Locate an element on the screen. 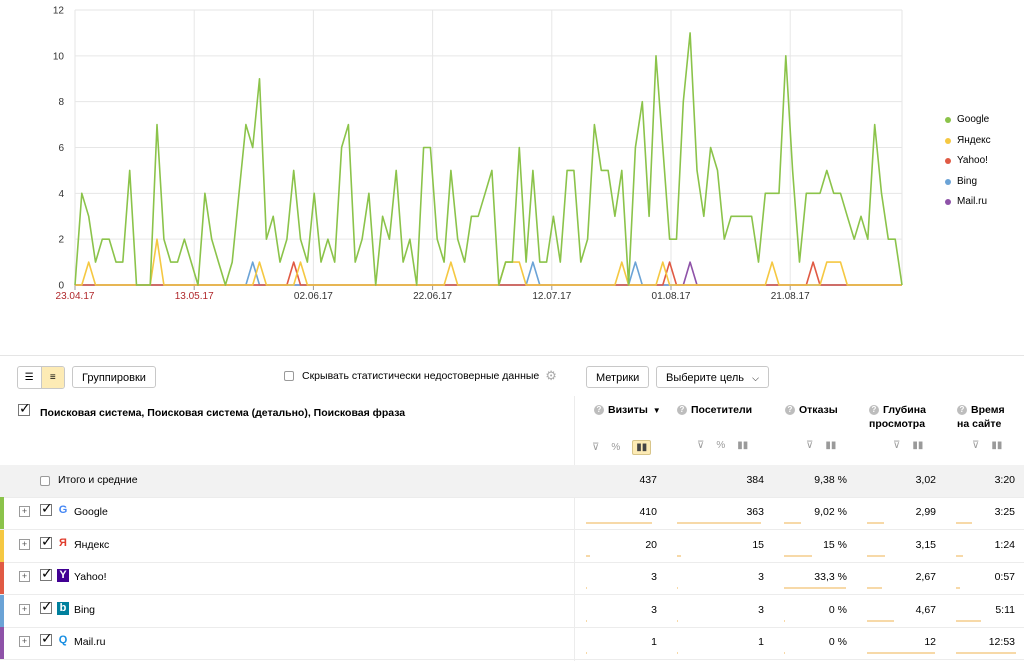 The width and height of the screenshot is (1024, 661). legend-label: Bing is located at coordinates (967, 181).